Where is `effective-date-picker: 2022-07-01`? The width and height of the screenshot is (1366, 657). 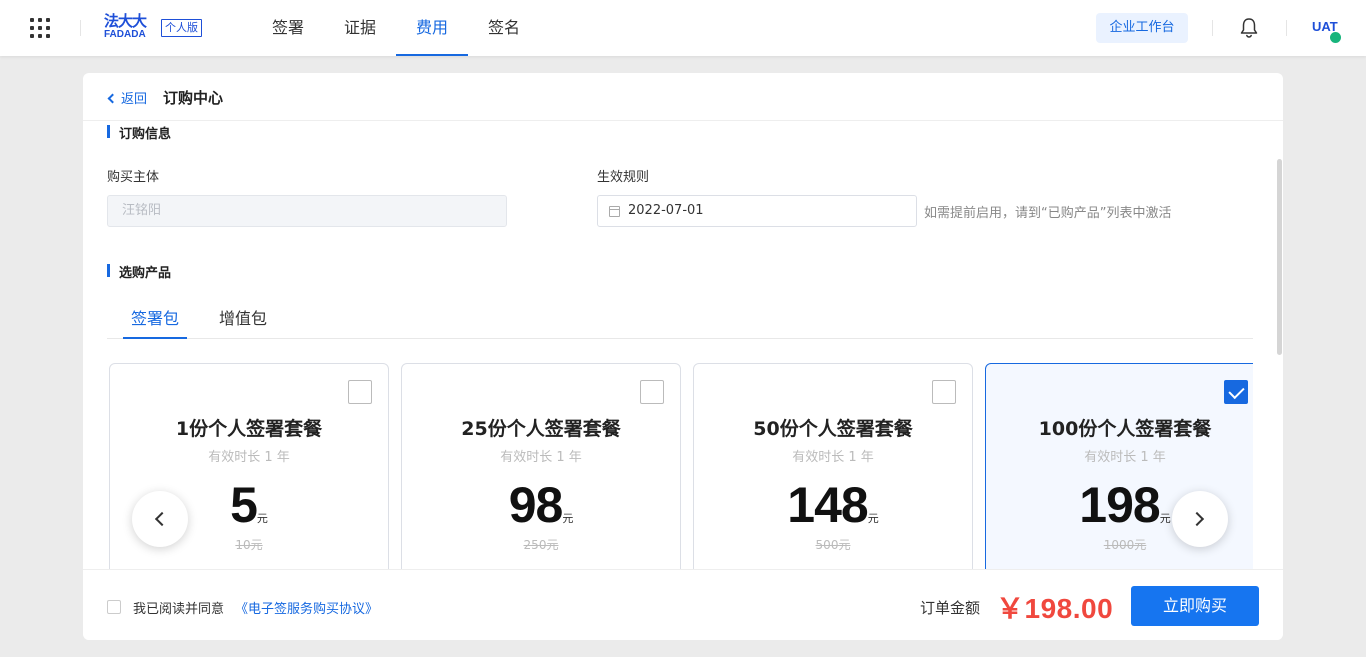 effective-date-picker: 2022-07-01 is located at coordinates (757, 211).